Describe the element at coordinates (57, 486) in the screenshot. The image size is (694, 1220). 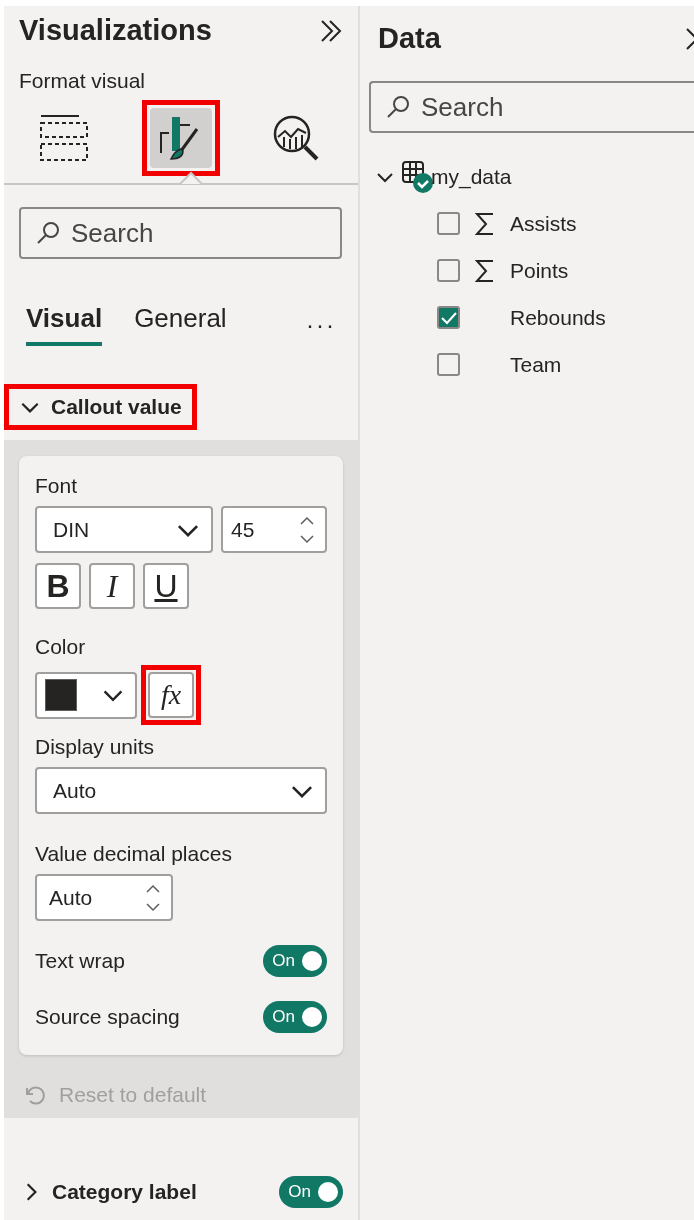
I see `field-label: Font` at that location.